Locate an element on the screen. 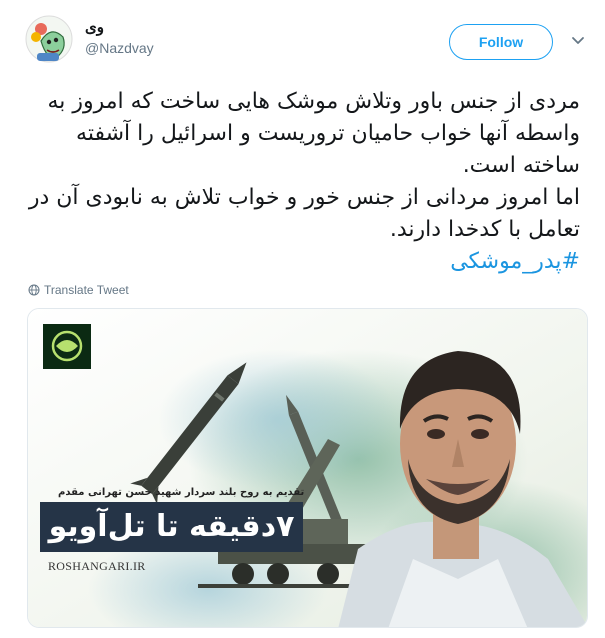 This screenshot has height=638, width=605. cartoon-avatar-icon is located at coordinates (49, 39).